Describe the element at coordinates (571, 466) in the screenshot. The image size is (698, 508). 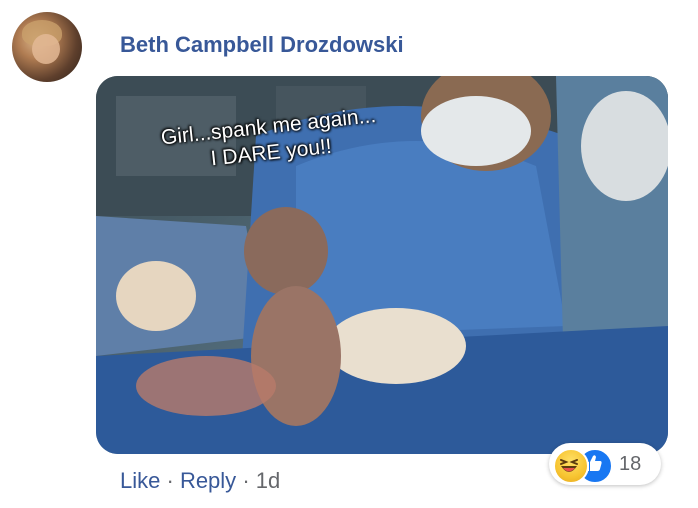
I see `haha-icon` at that location.